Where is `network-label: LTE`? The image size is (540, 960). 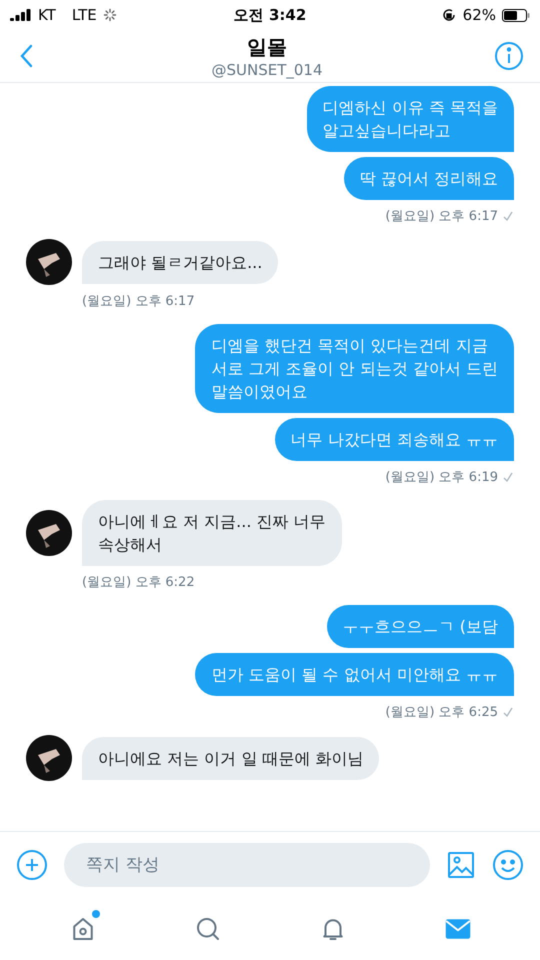
network-label: LTE is located at coordinates (84, 15).